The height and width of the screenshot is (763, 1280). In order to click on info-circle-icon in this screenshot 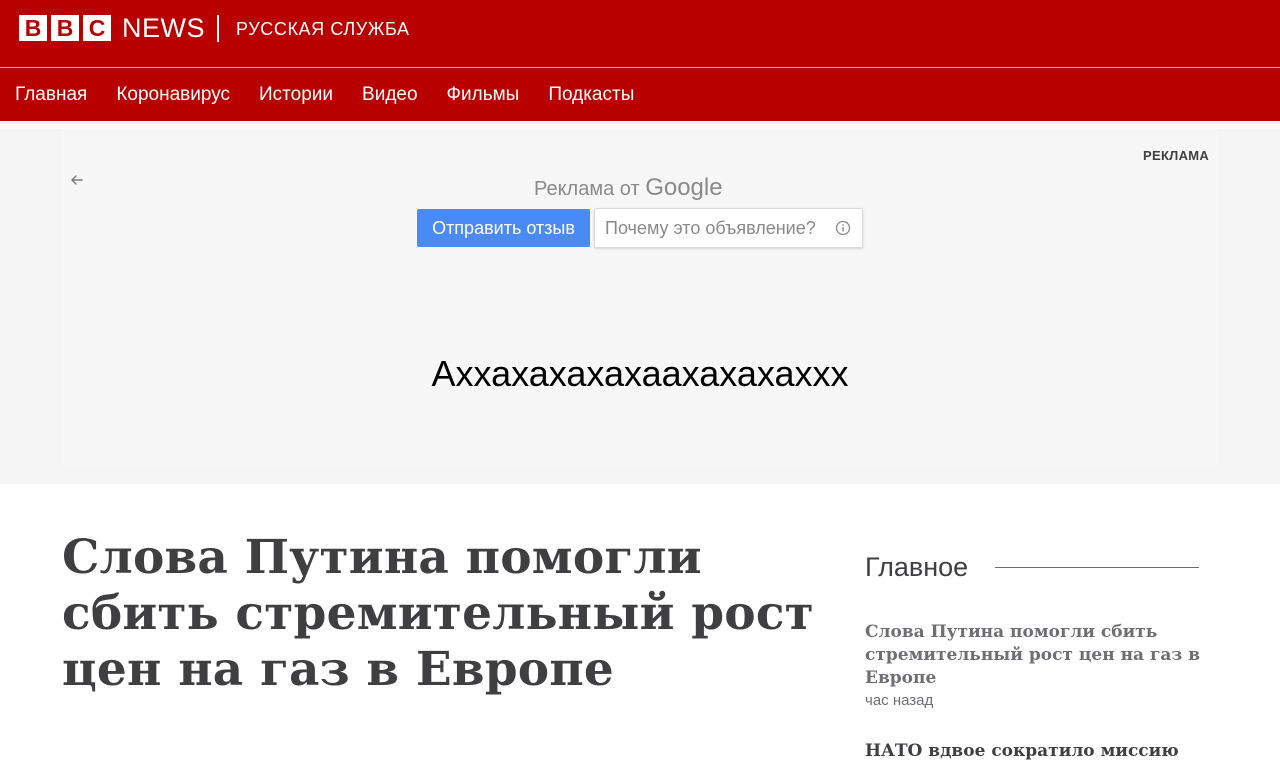, I will do `click(843, 228)`.